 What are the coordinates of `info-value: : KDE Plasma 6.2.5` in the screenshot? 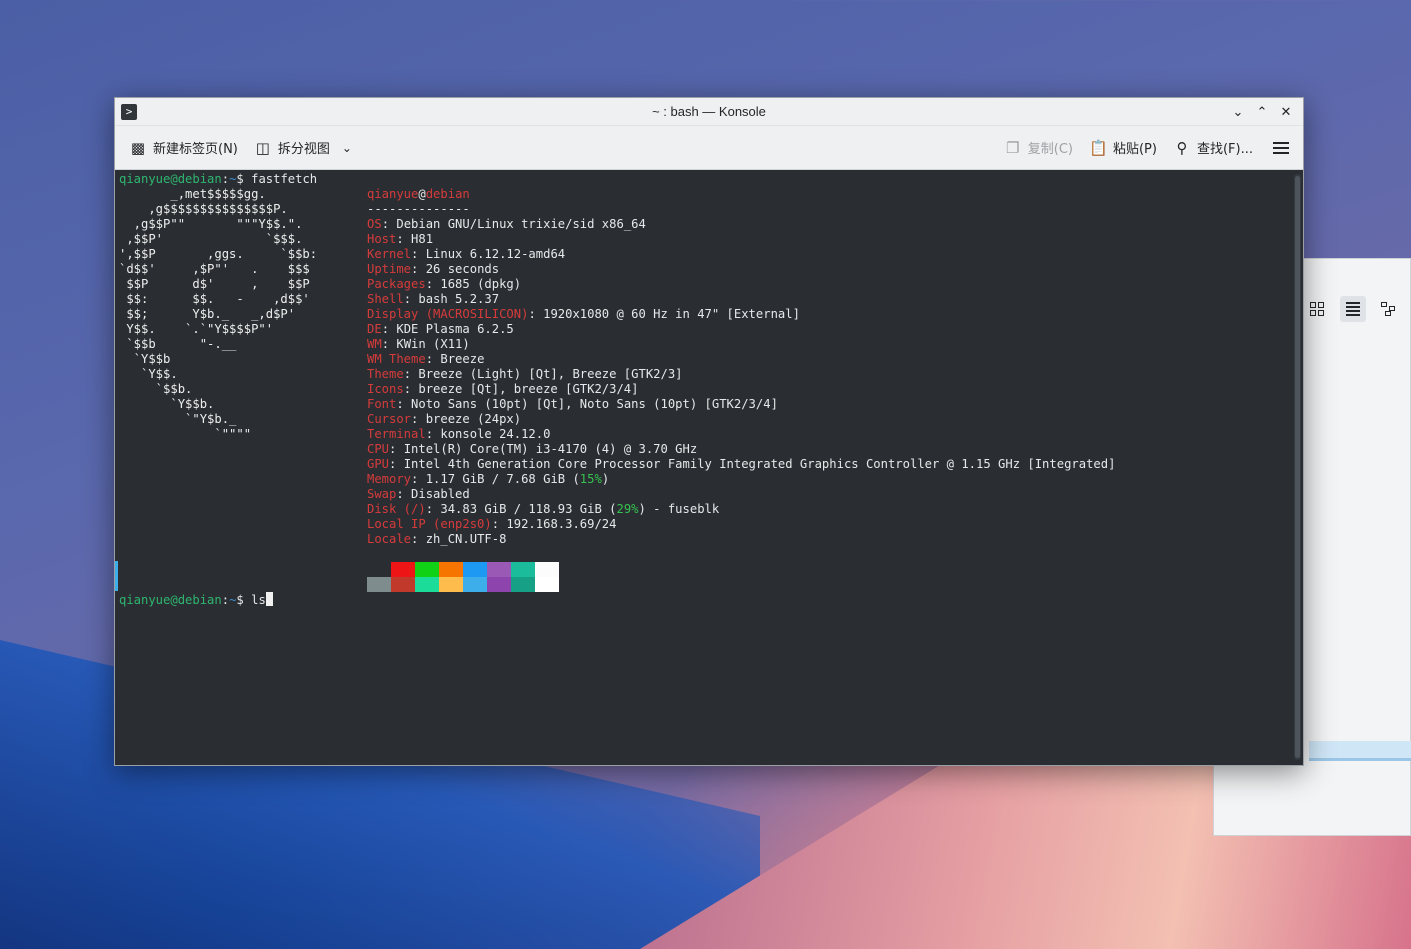 It's located at (447, 329).